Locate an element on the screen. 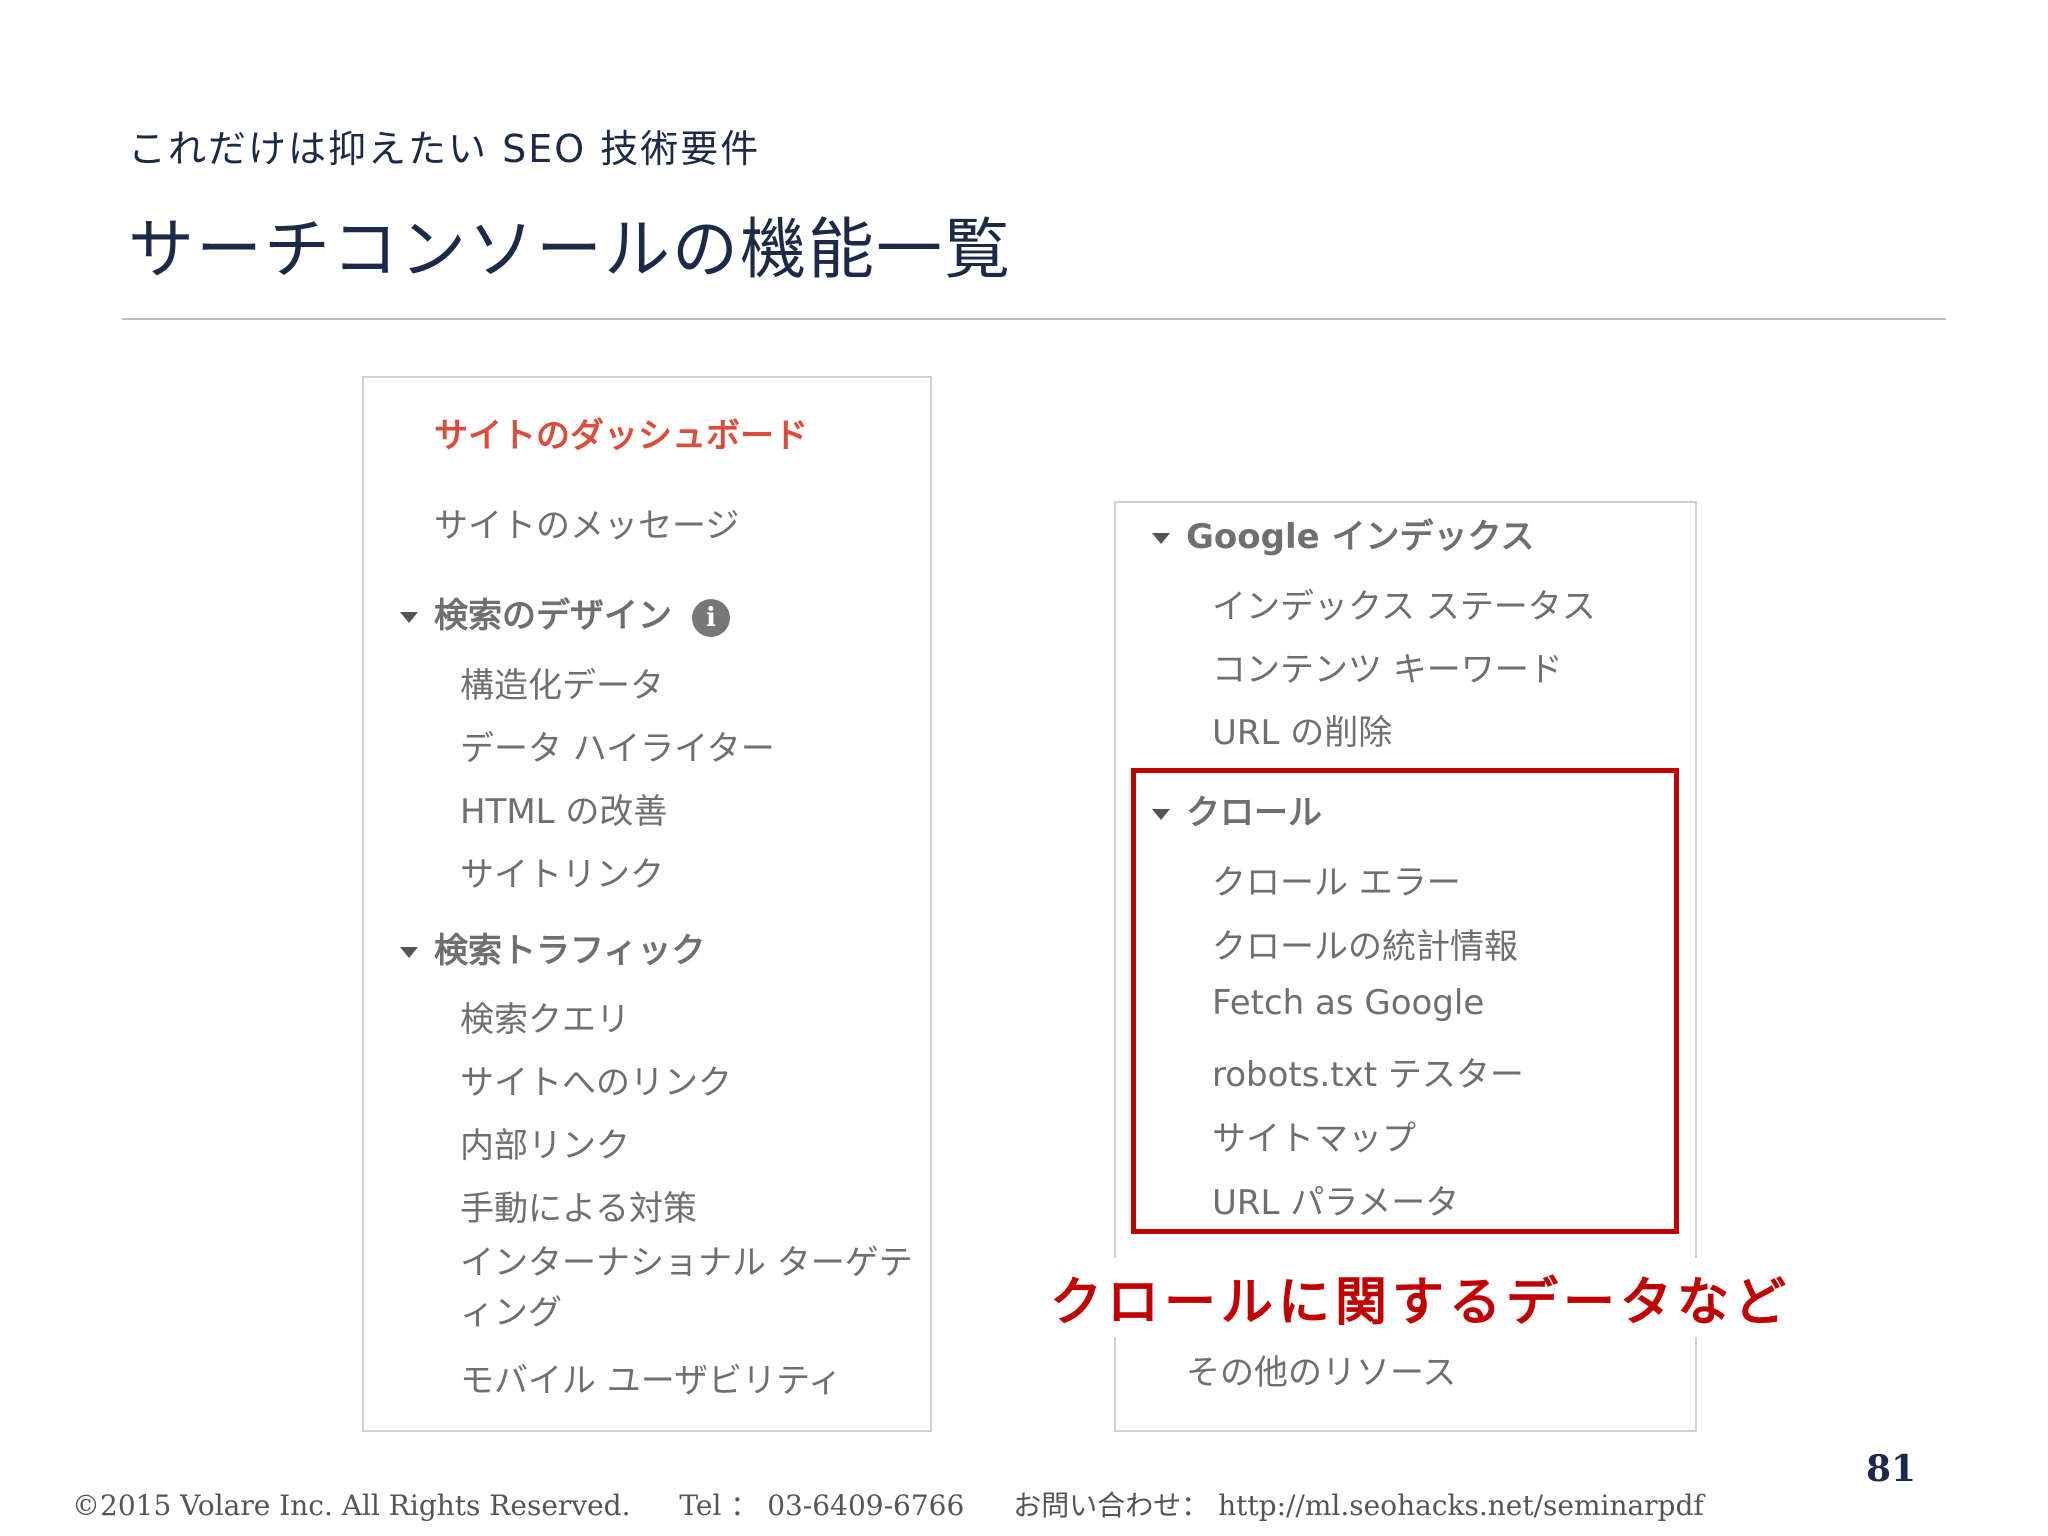 The width and height of the screenshot is (2048, 1536). nav-section-search-appearance: 検索のデザイン i is located at coordinates (565, 612).